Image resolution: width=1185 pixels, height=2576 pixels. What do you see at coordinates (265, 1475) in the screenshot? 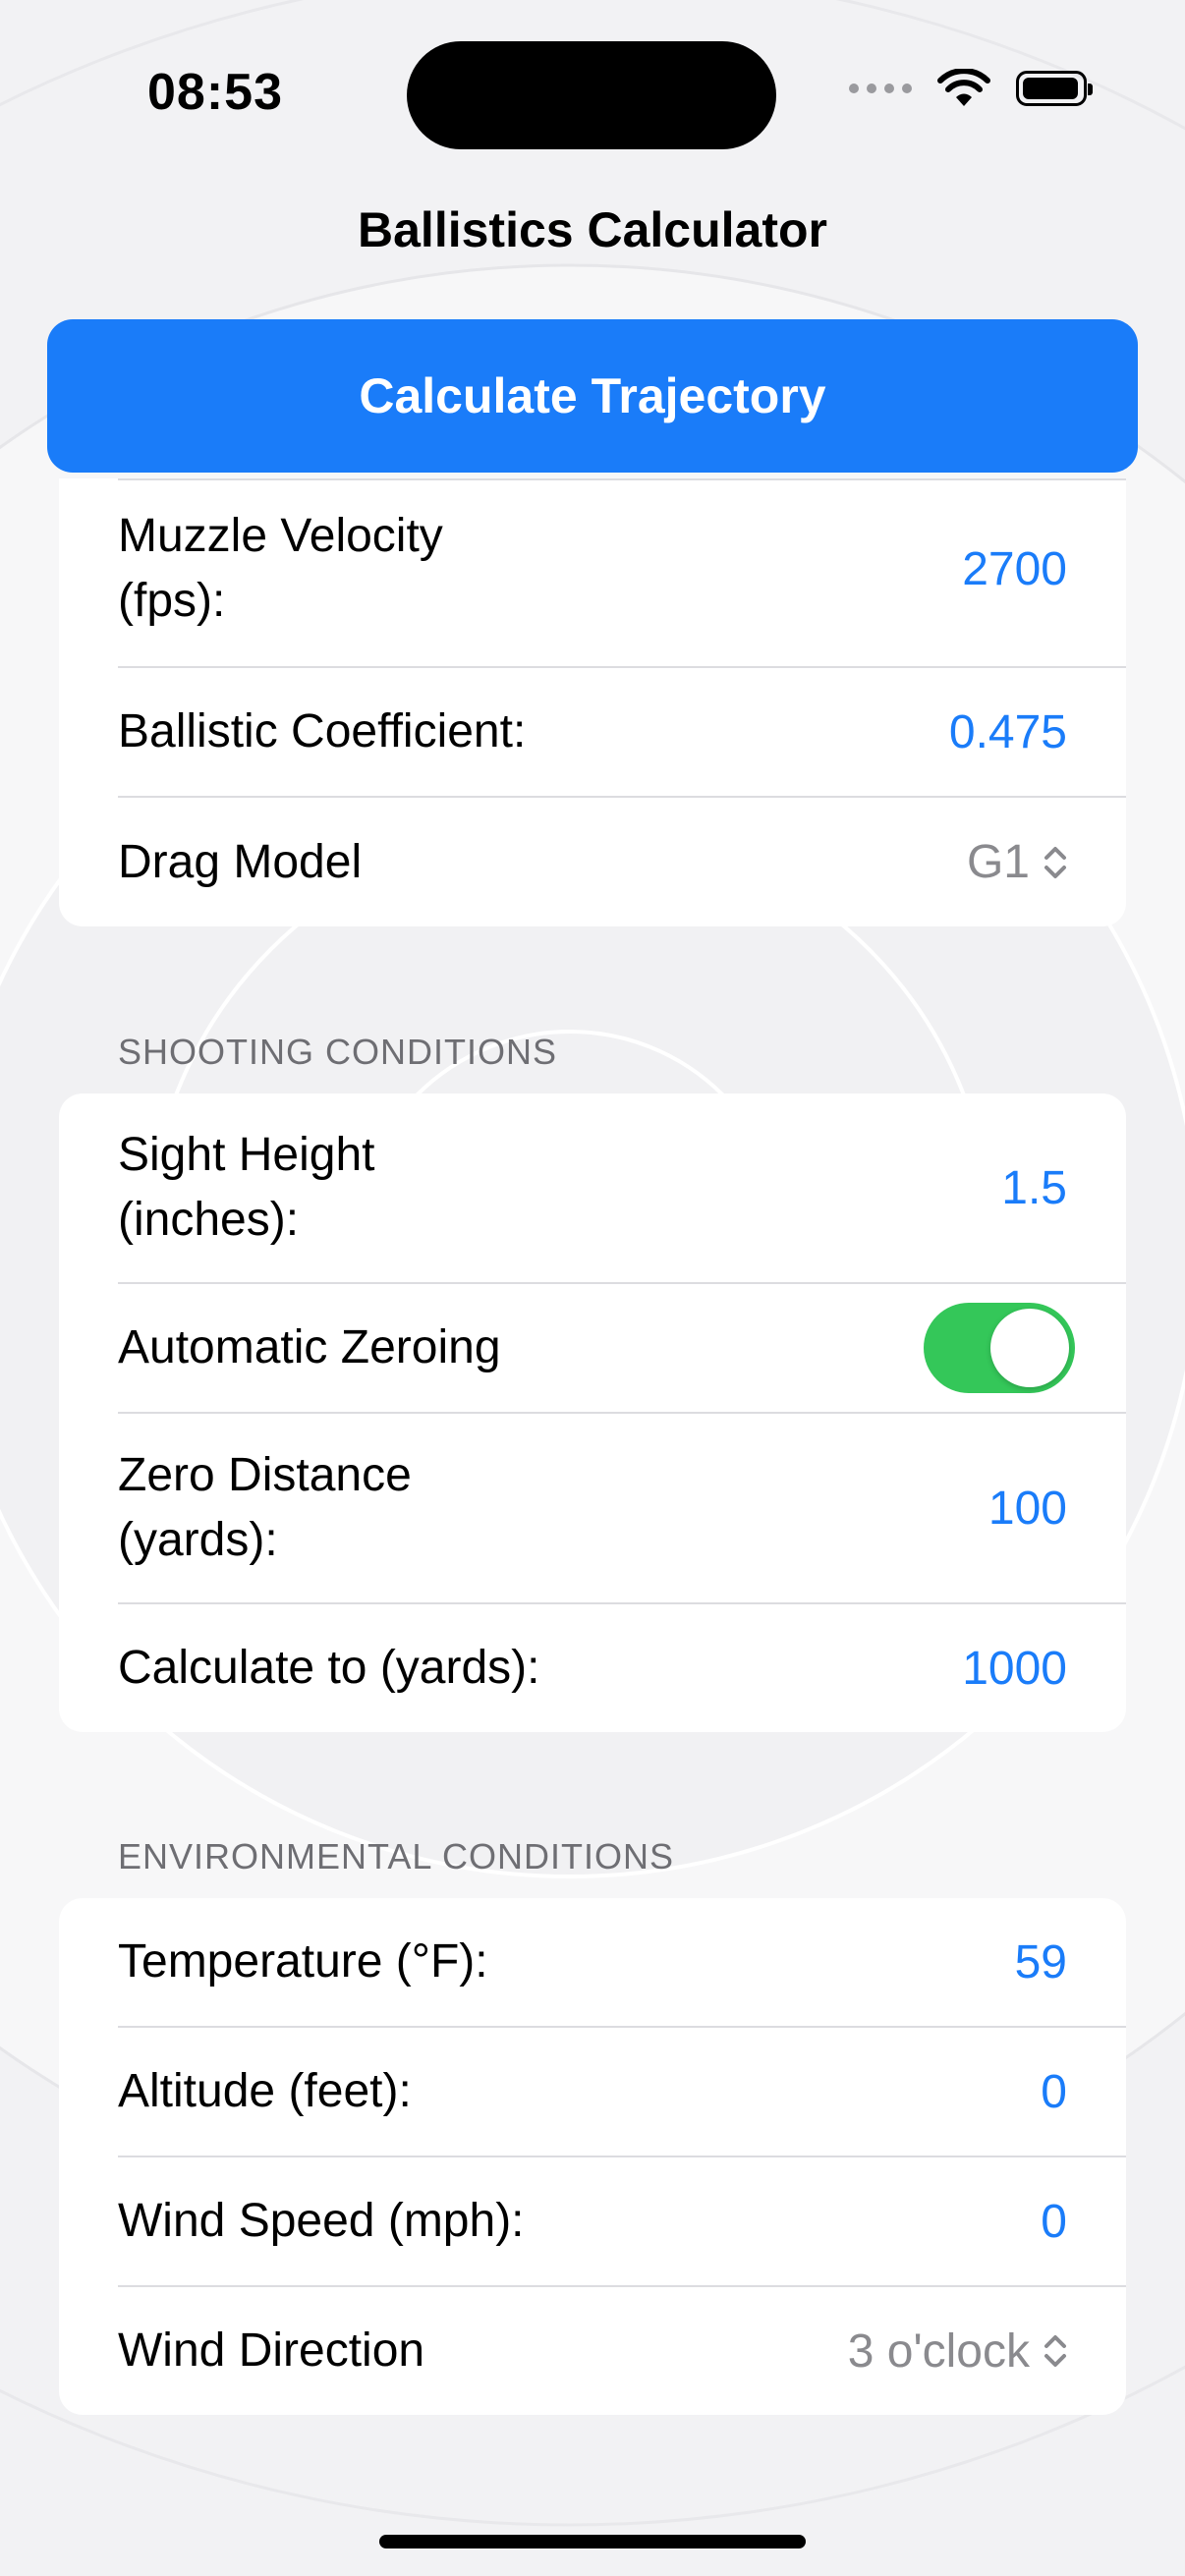
I see `zero-distance-label: Zero Distance` at bounding box center [265, 1475].